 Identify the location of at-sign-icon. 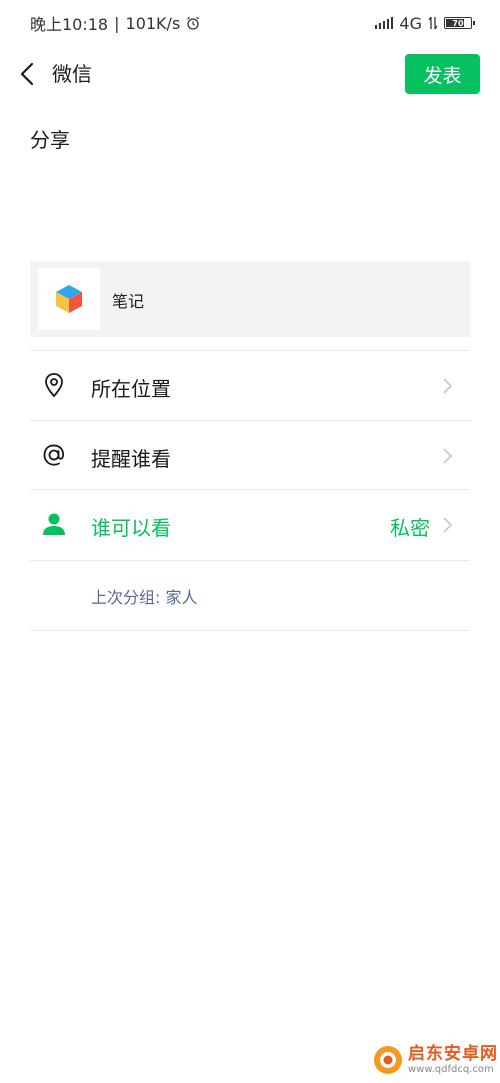
(54, 455).